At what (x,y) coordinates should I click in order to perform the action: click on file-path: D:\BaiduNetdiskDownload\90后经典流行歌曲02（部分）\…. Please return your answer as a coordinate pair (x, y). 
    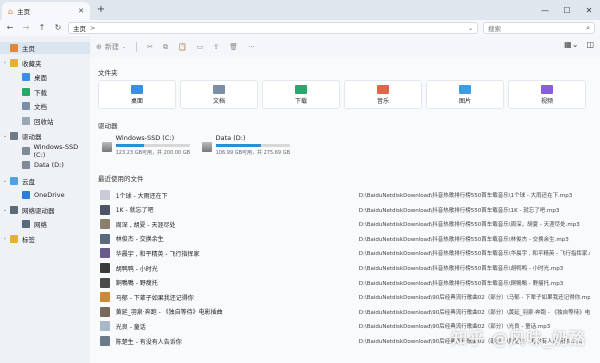
    Looking at the image, I should click on (474, 312).